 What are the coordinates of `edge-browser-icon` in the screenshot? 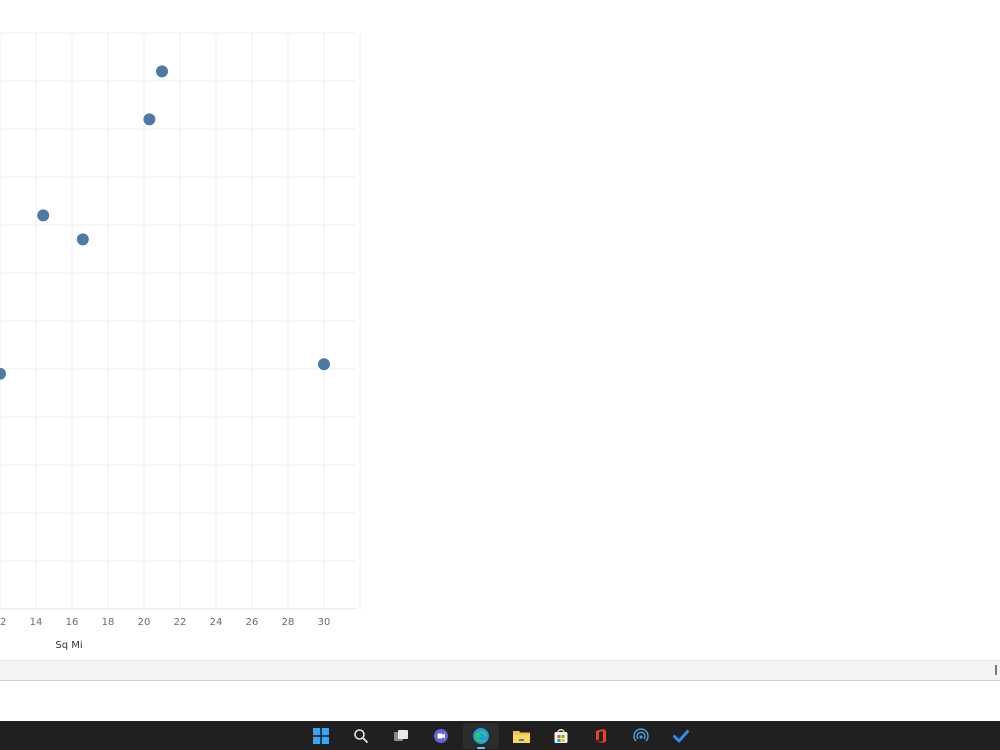 It's located at (481, 736).